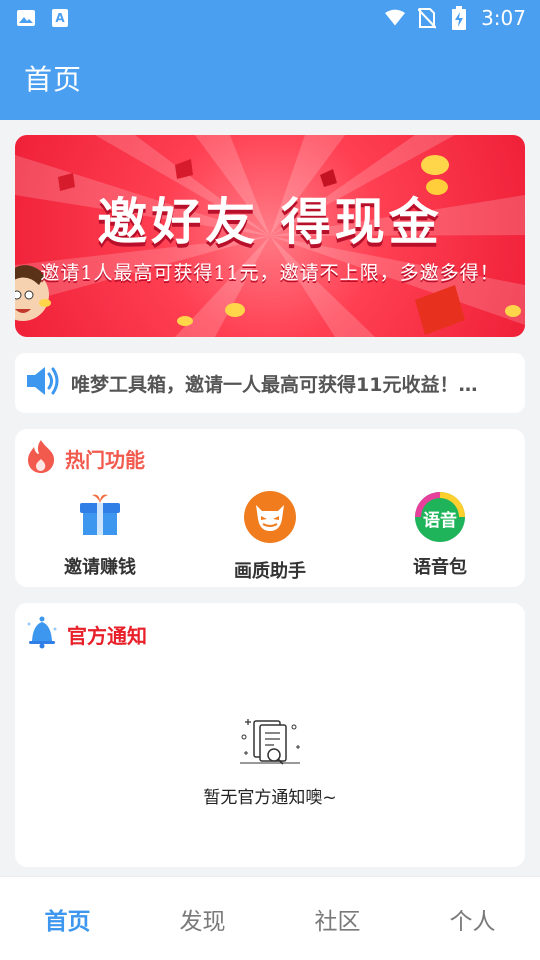 The height and width of the screenshot is (960, 540). What do you see at coordinates (270, 60) in the screenshot?
I see `top-bar: A 3:07 首页` at bounding box center [270, 60].